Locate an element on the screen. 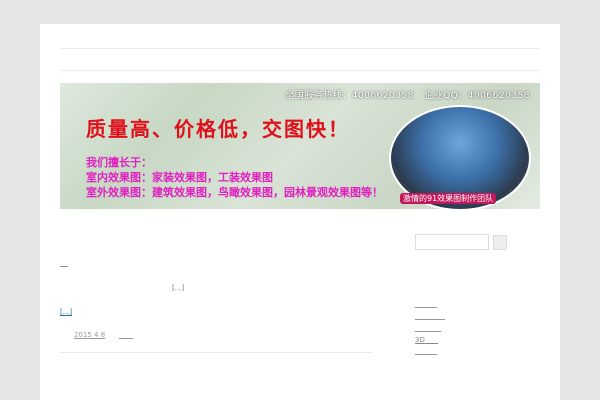  sidebar-link-3d: 3D is located at coordinates (426, 340).